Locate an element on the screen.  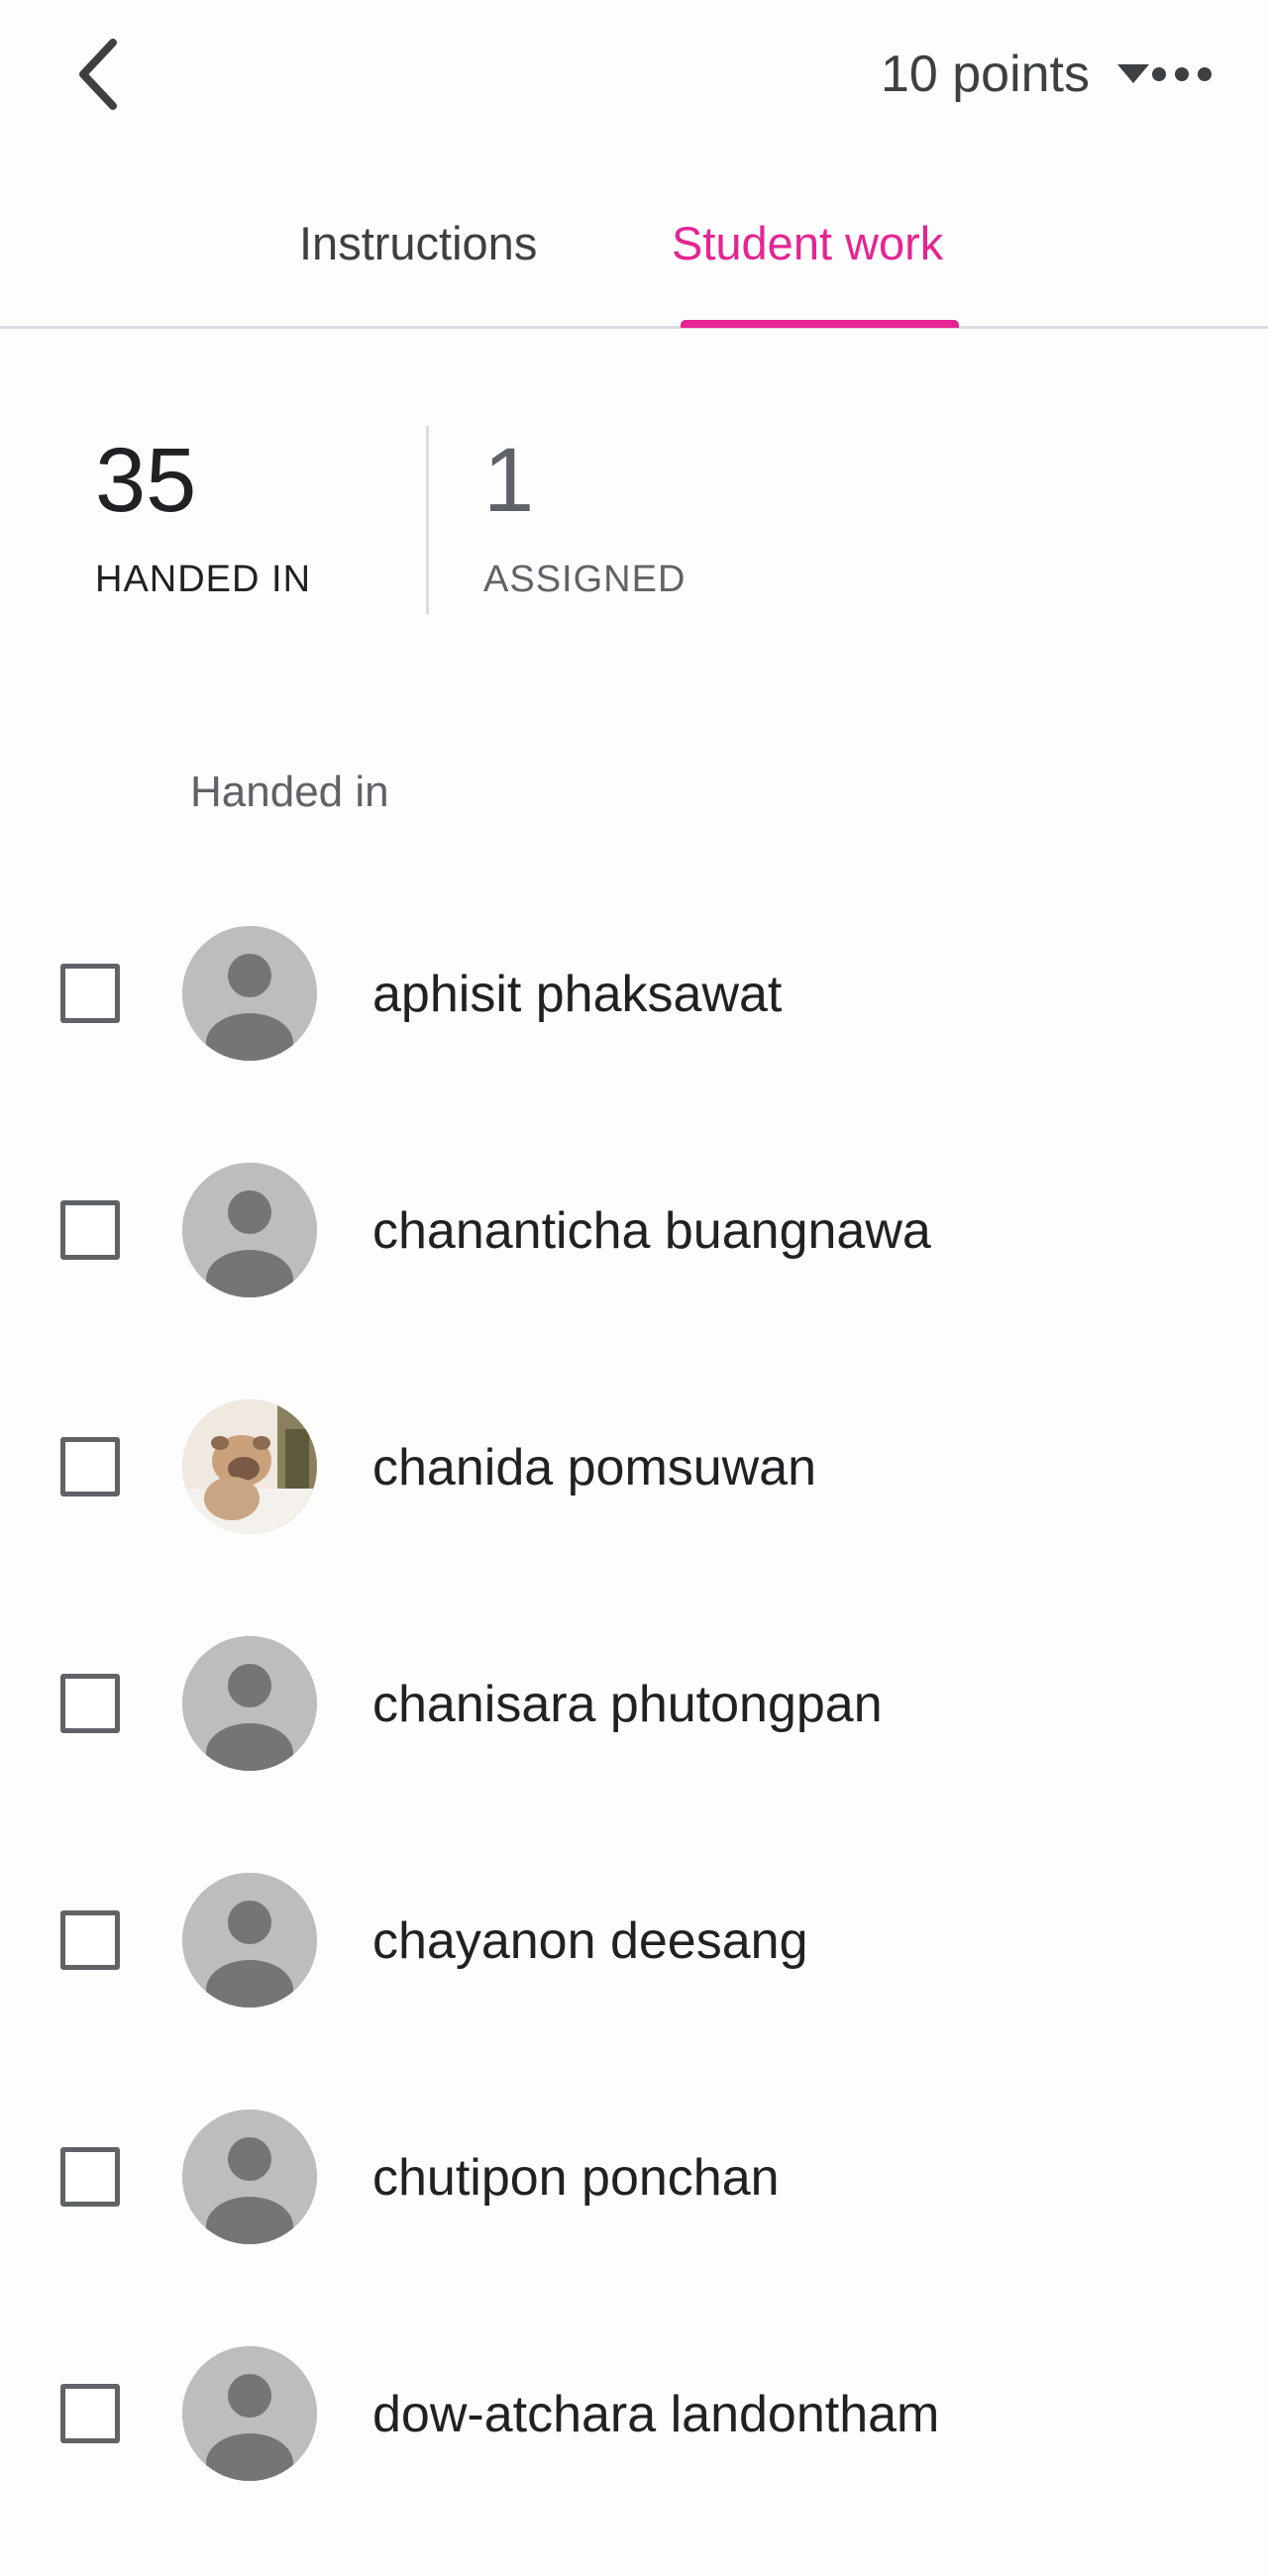
student-photo-avatar is located at coordinates (249, 1466).